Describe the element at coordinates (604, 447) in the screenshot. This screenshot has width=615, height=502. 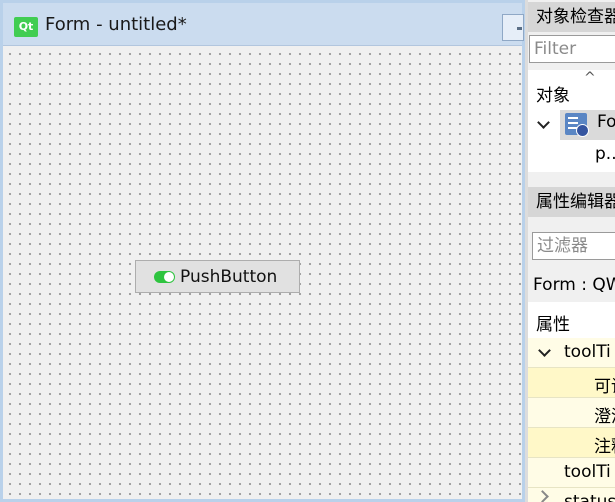
I see `property-name: 注释` at that location.